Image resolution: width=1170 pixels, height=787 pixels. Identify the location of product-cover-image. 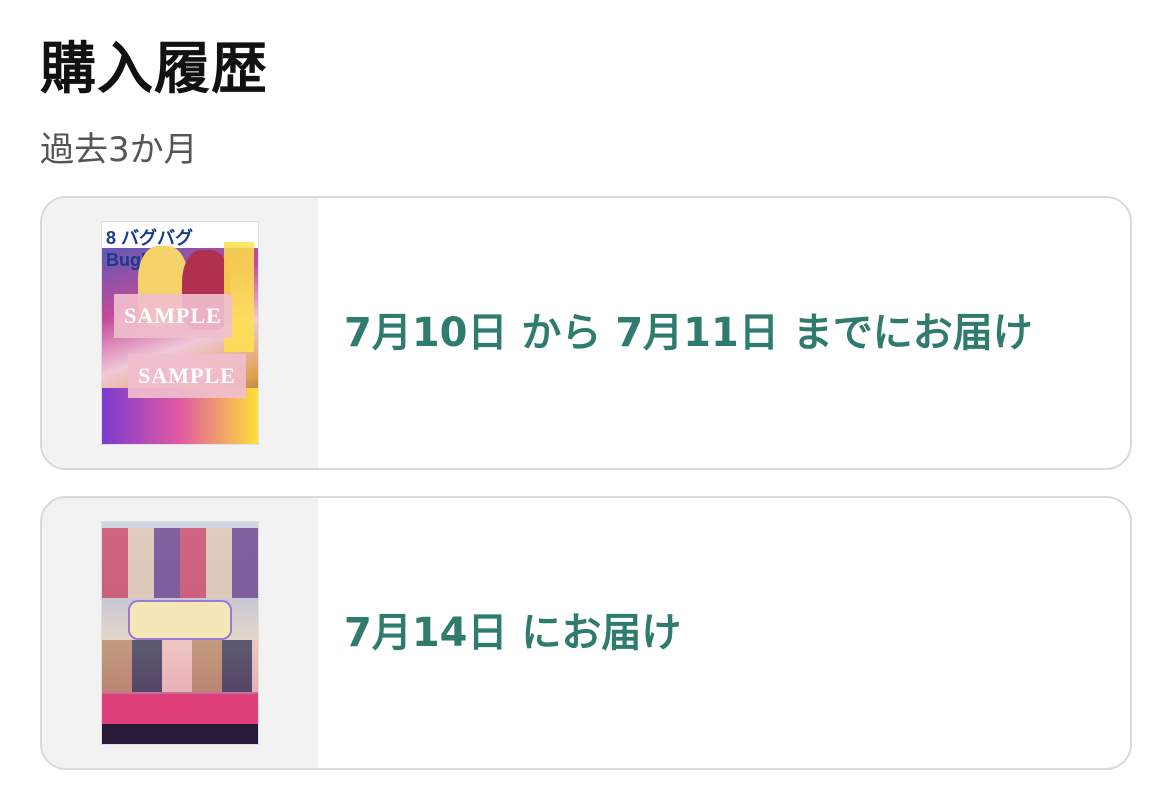
(180, 633).